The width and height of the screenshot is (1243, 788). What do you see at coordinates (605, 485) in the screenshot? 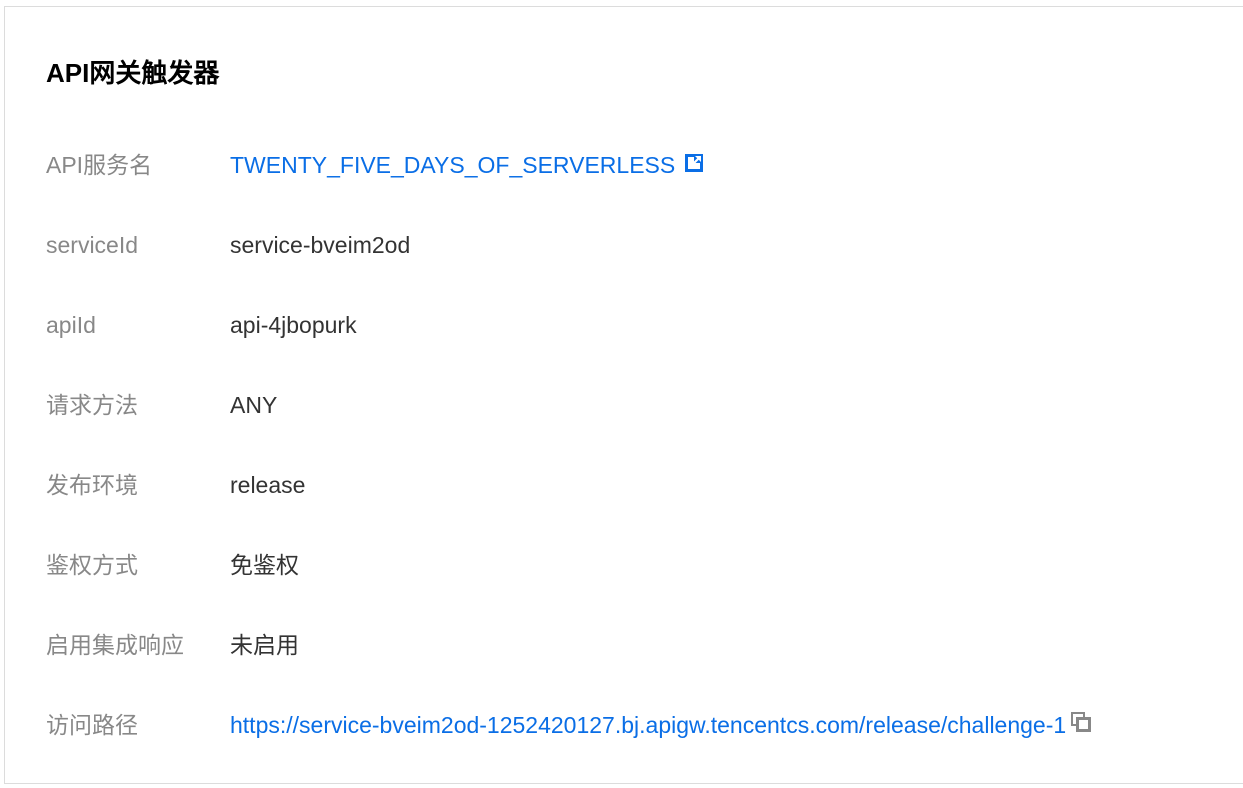
I see `field-row-release-env: 发布环境 release` at bounding box center [605, 485].